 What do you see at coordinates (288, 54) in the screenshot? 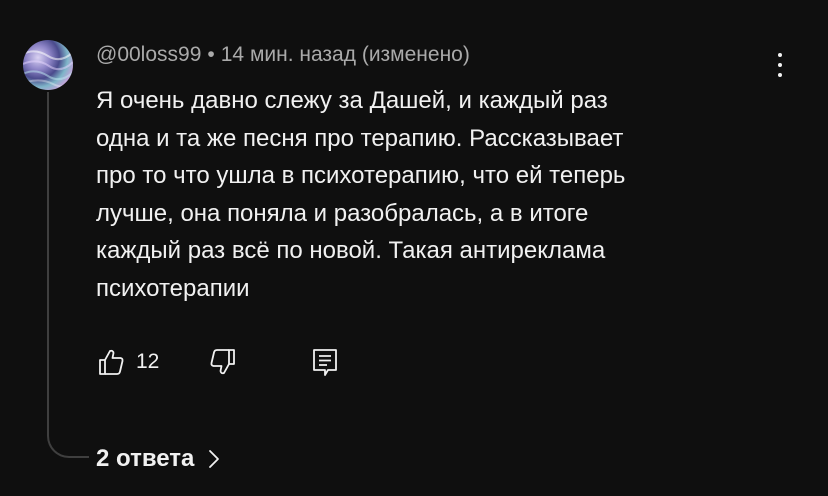
I see `comment-time: 14 мин. назад` at bounding box center [288, 54].